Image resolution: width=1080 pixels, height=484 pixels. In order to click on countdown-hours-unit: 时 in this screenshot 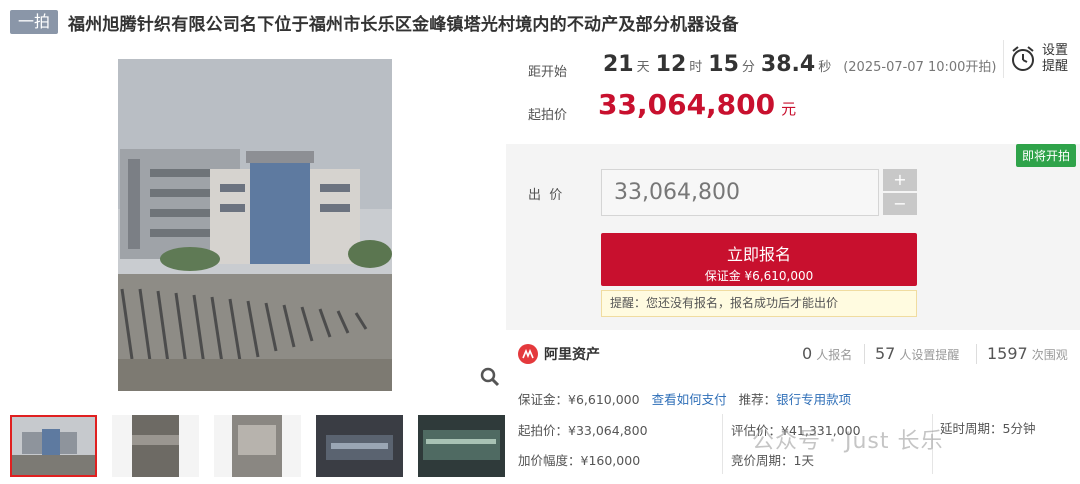, I will do `click(696, 67)`.